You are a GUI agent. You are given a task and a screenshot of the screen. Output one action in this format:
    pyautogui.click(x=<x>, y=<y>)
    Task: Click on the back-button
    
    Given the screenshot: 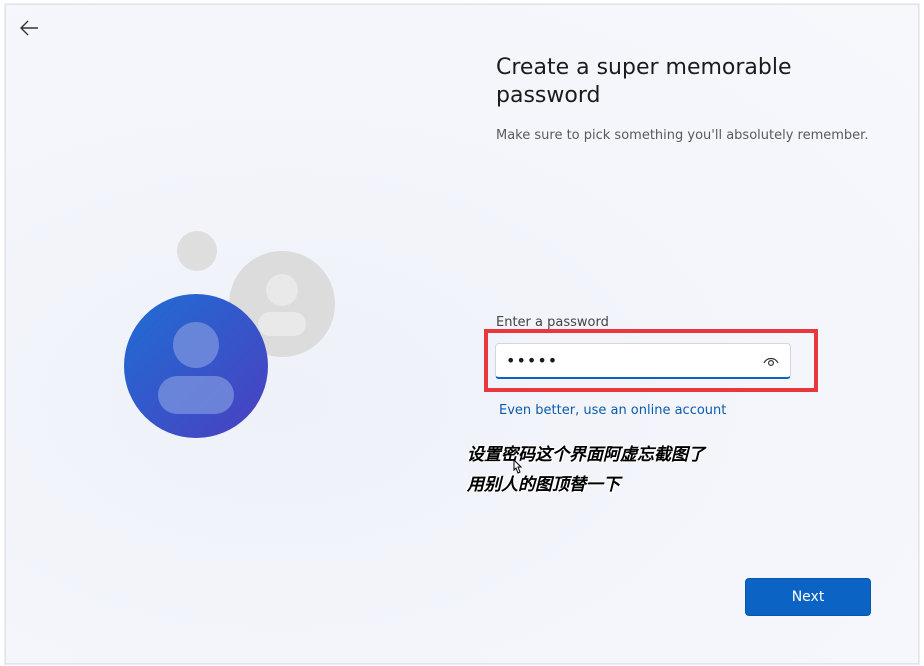 What is the action you would take?
    pyautogui.click(x=29, y=28)
    